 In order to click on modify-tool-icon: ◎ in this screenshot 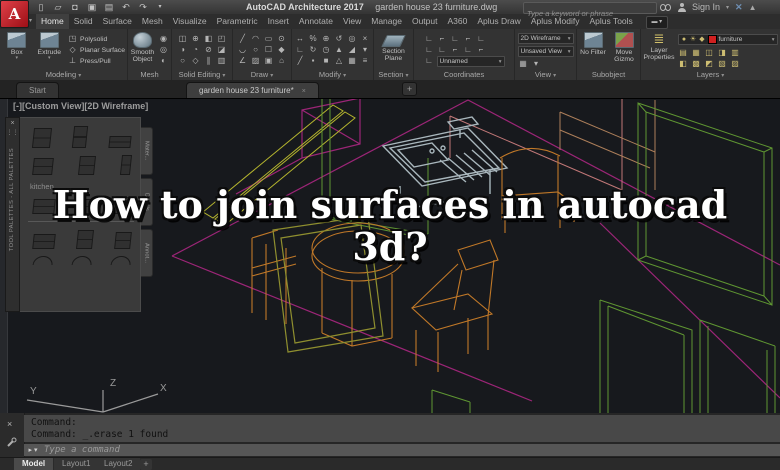, I will do `click(352, 39)`.